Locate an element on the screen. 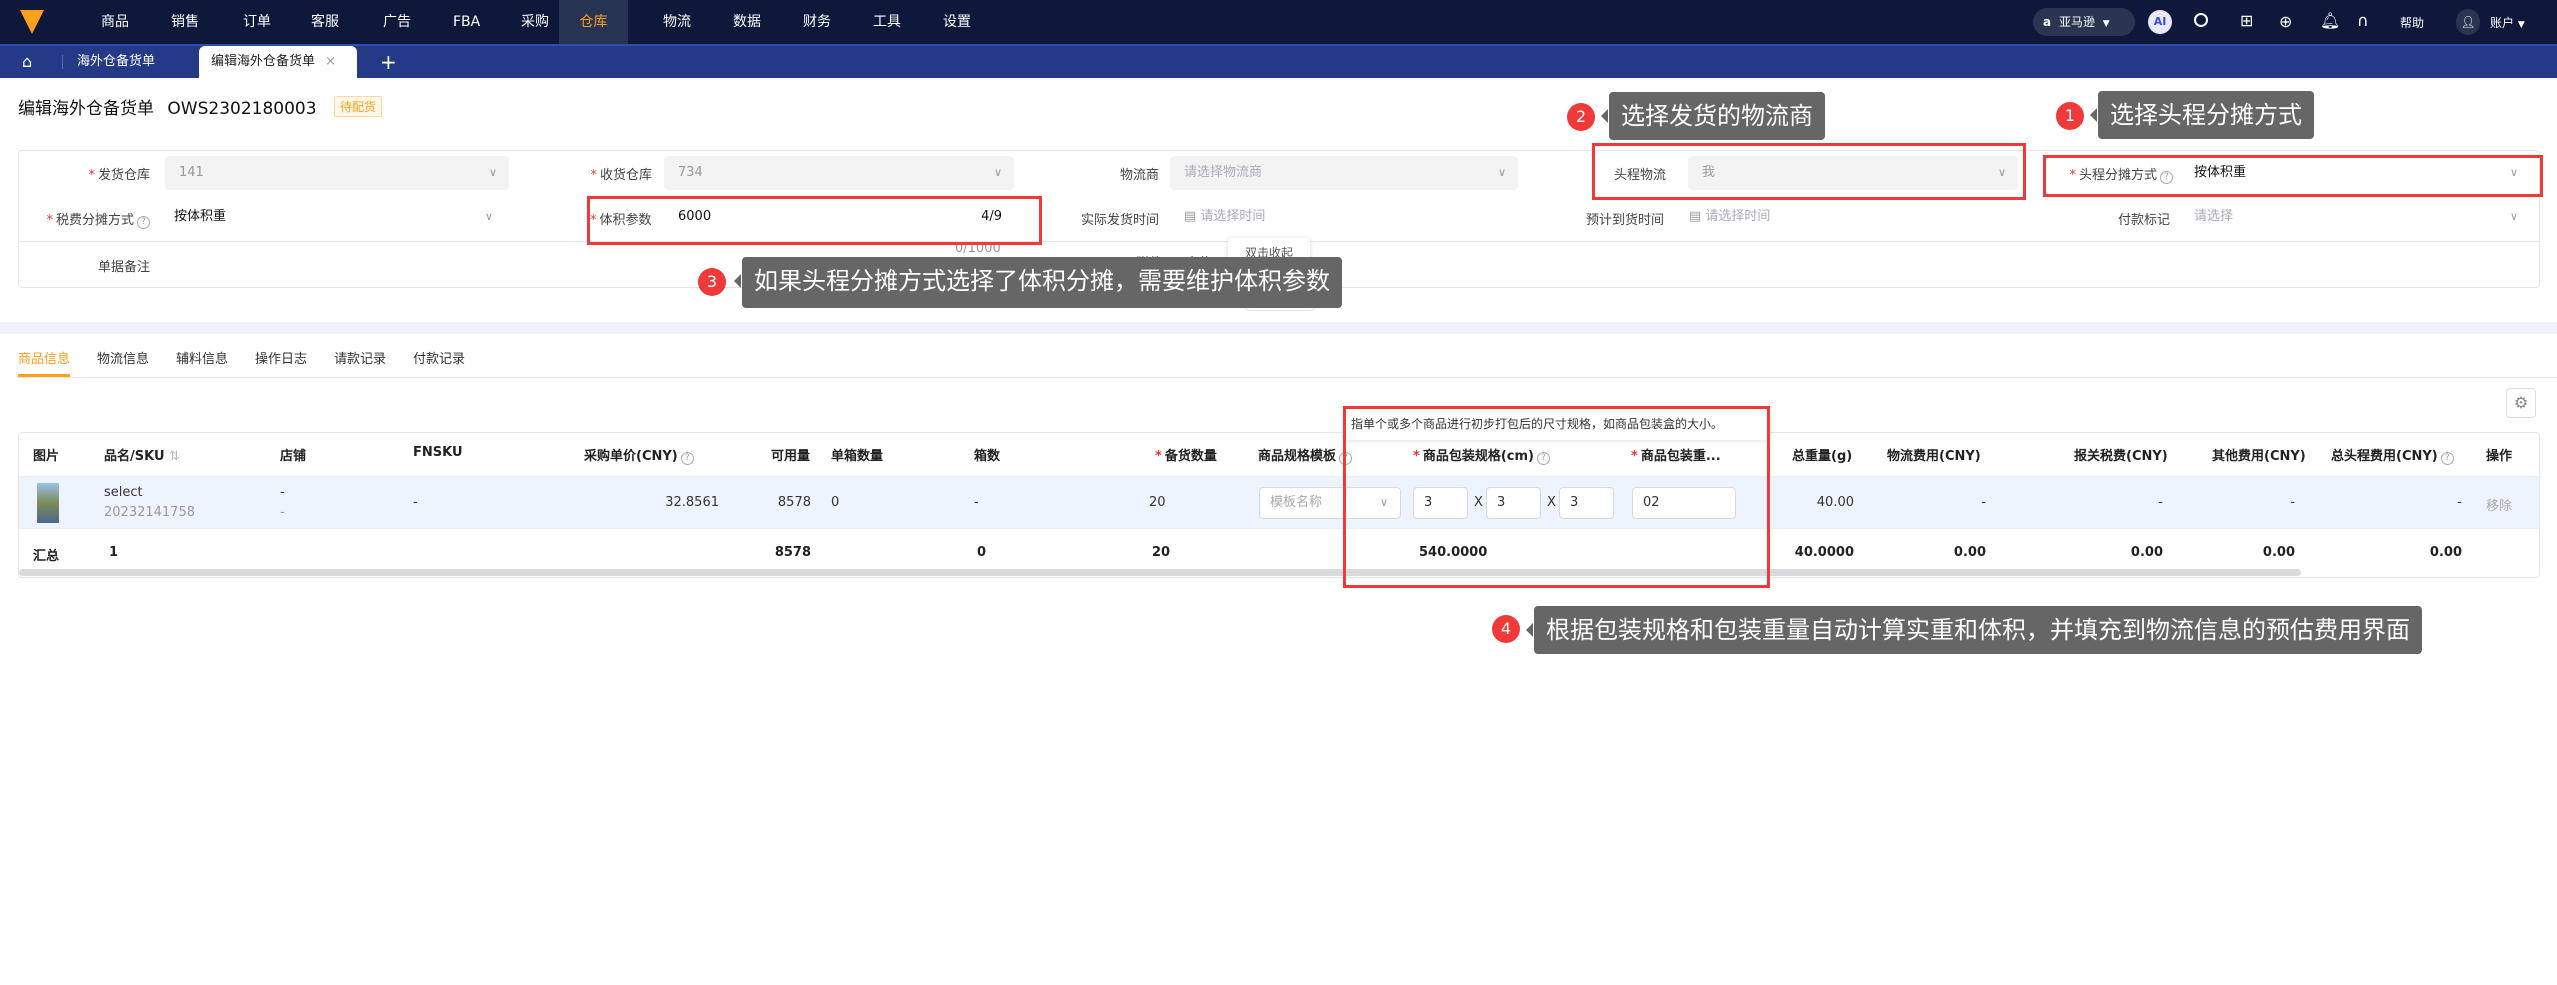 The image size is (2557, 985). home-icon: ⌂ is located at coordinates (27, 62).